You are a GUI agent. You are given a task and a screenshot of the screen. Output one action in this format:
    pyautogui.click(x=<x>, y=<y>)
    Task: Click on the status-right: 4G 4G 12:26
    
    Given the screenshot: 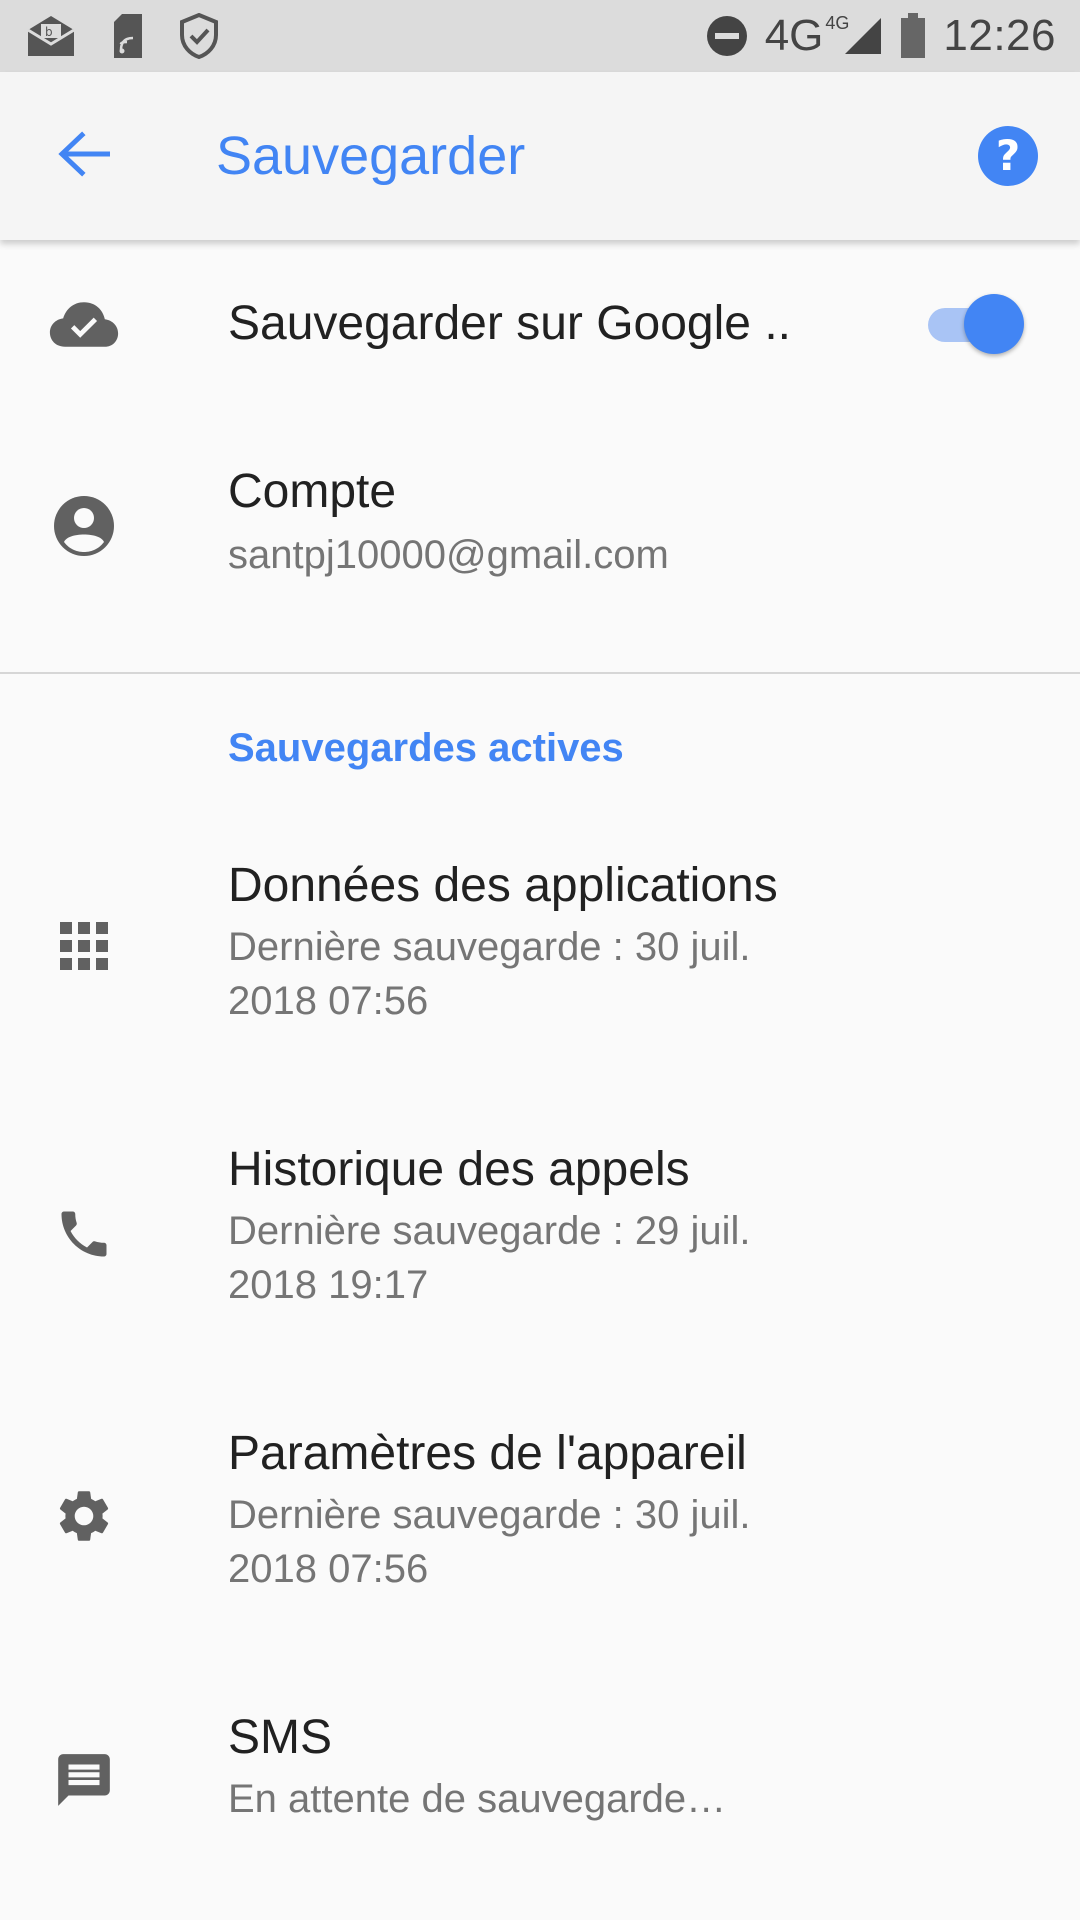 What is the action you would take?
    pyautogui.click(x=880, y=36)
    